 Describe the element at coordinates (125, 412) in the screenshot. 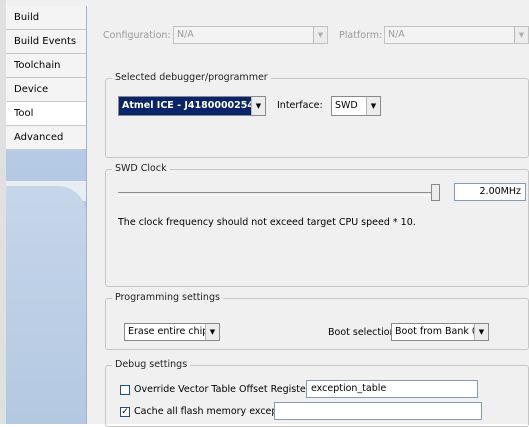

I see `cache-checkbox: ✓` at that location.